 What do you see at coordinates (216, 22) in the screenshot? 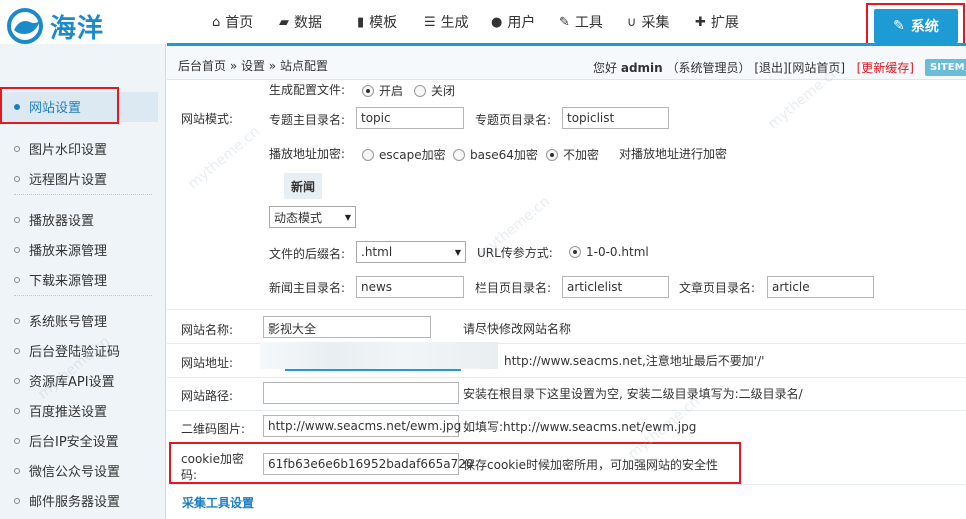
I see `home-icon: ⌂` at bounding box center [216, 22].